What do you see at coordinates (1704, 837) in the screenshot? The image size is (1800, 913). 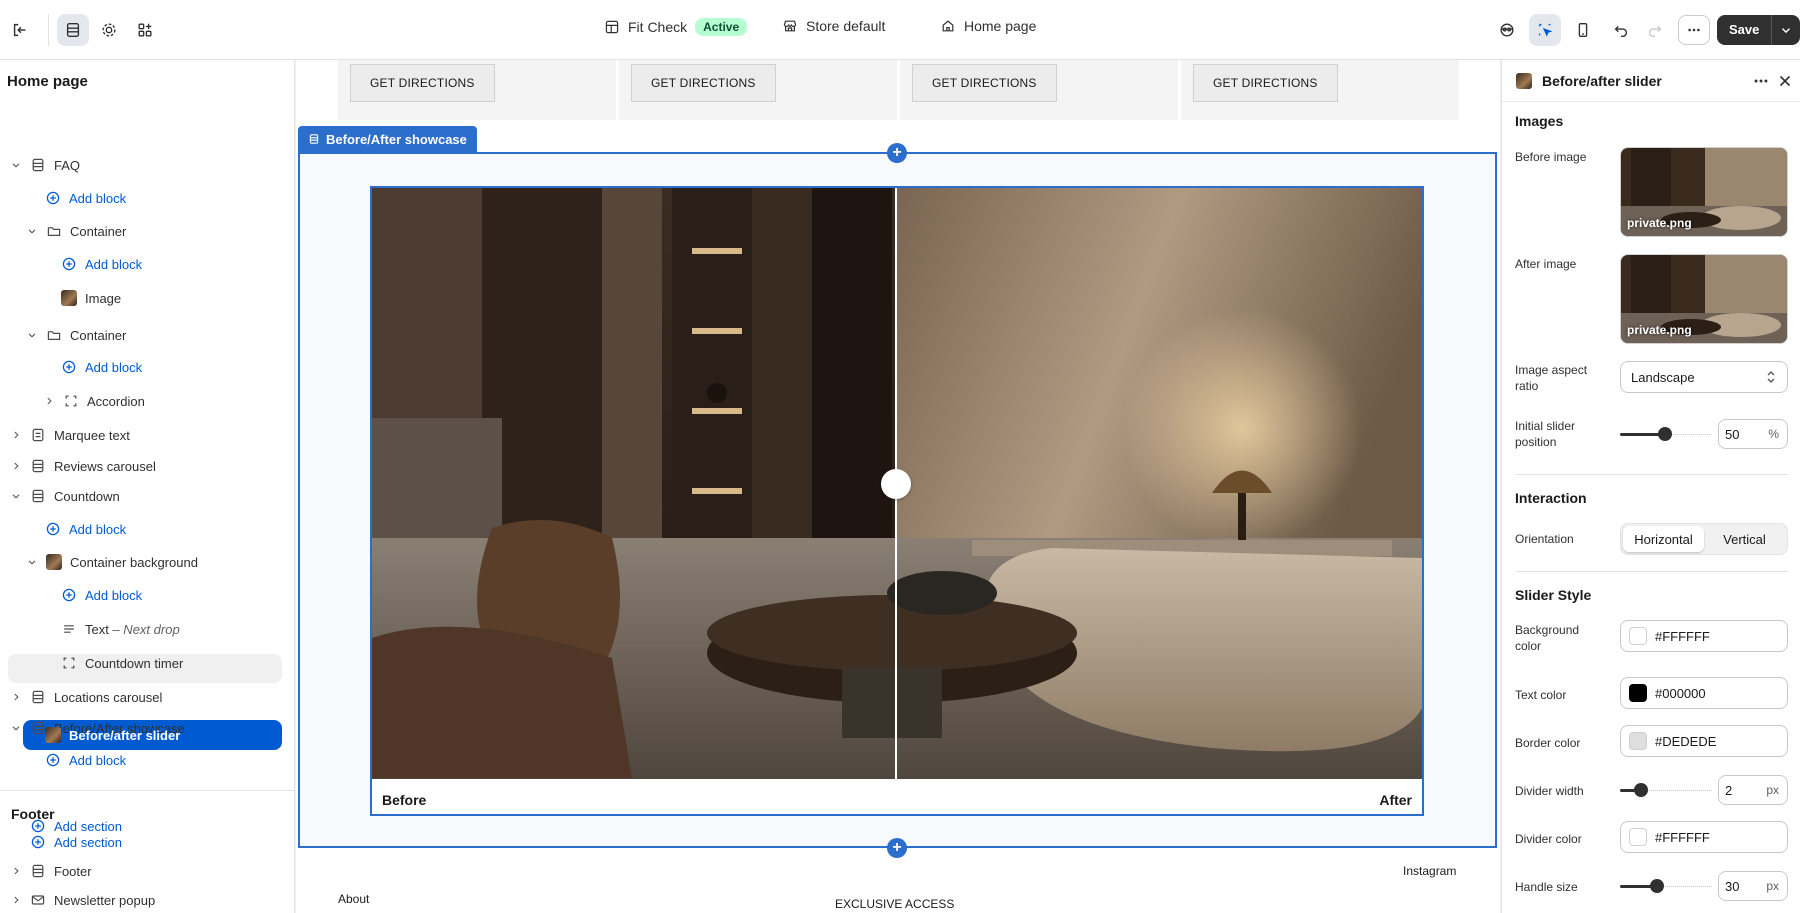 I see `divider-color-field: #FFFFFF` at bounding box center [1704, 837].